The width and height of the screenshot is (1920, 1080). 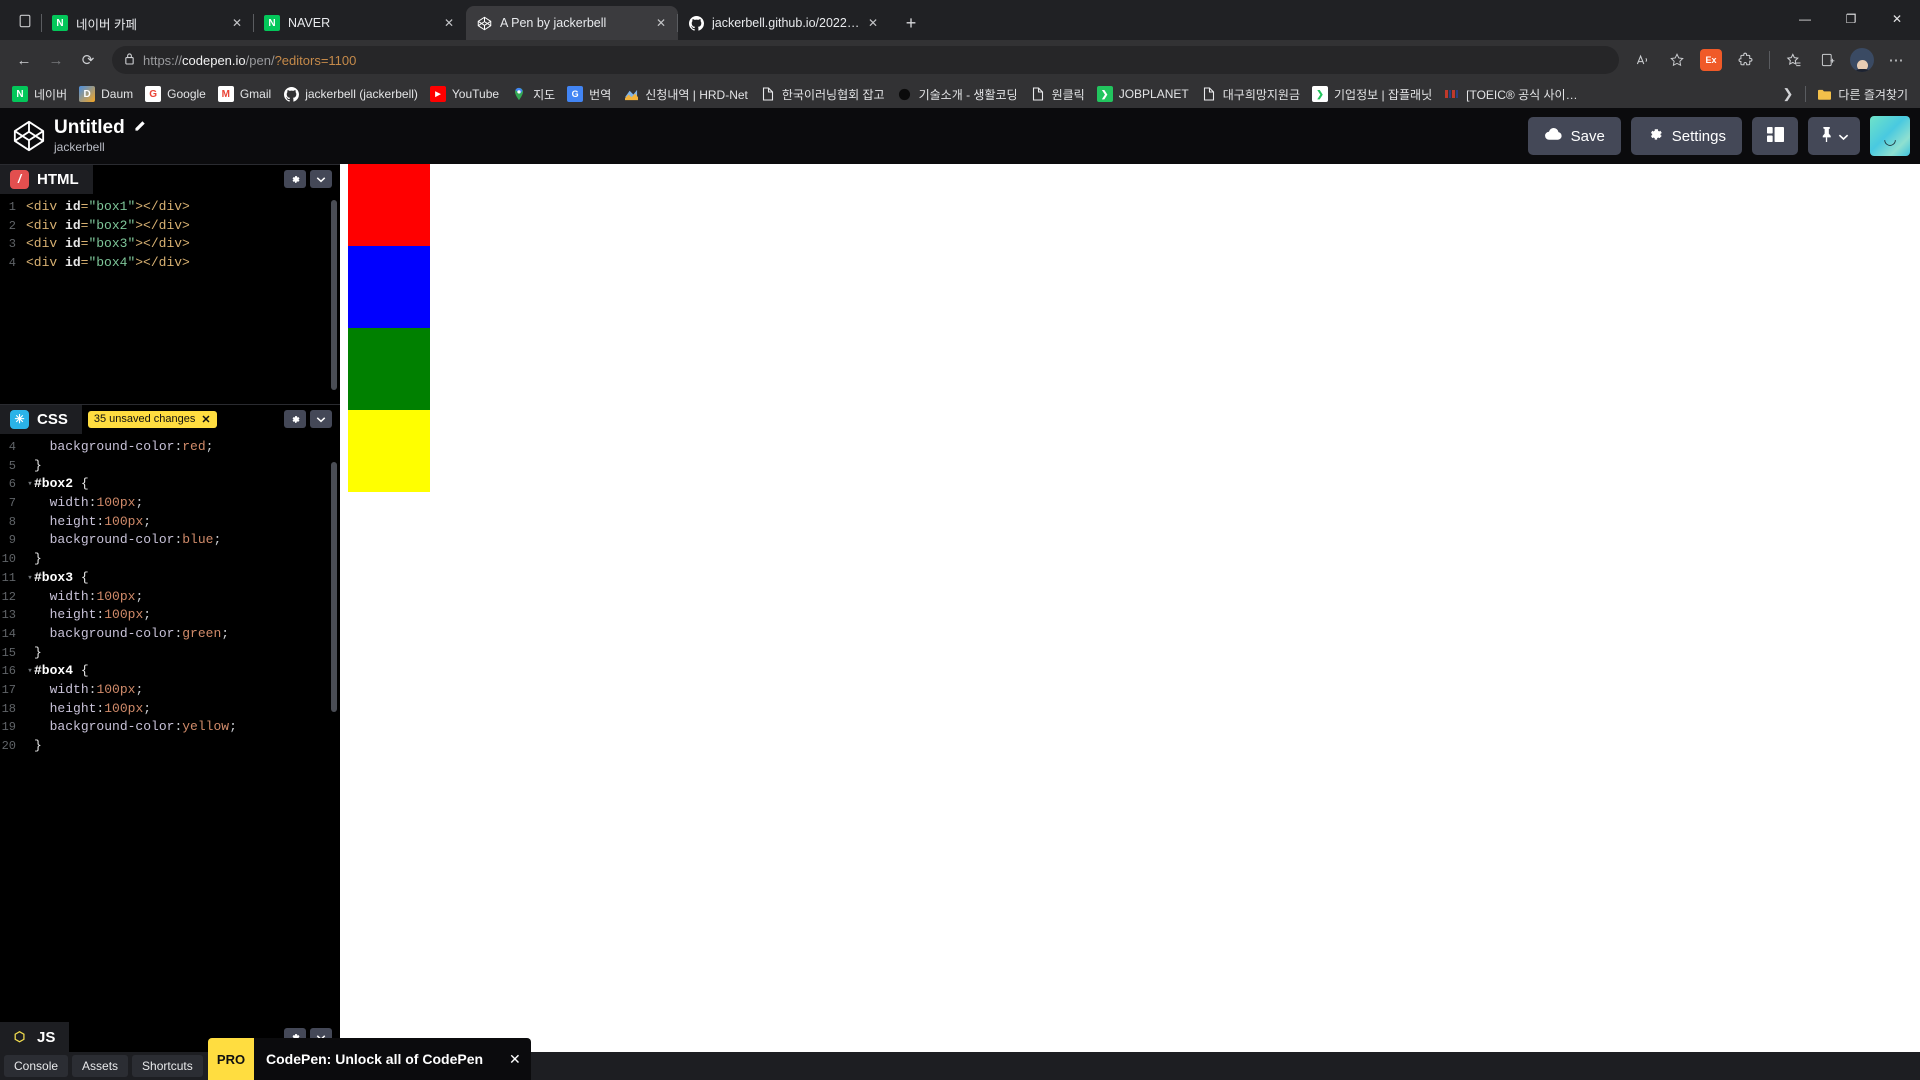 I want to click on tab-title: 네이버 카페, so click(x=106, y=24).